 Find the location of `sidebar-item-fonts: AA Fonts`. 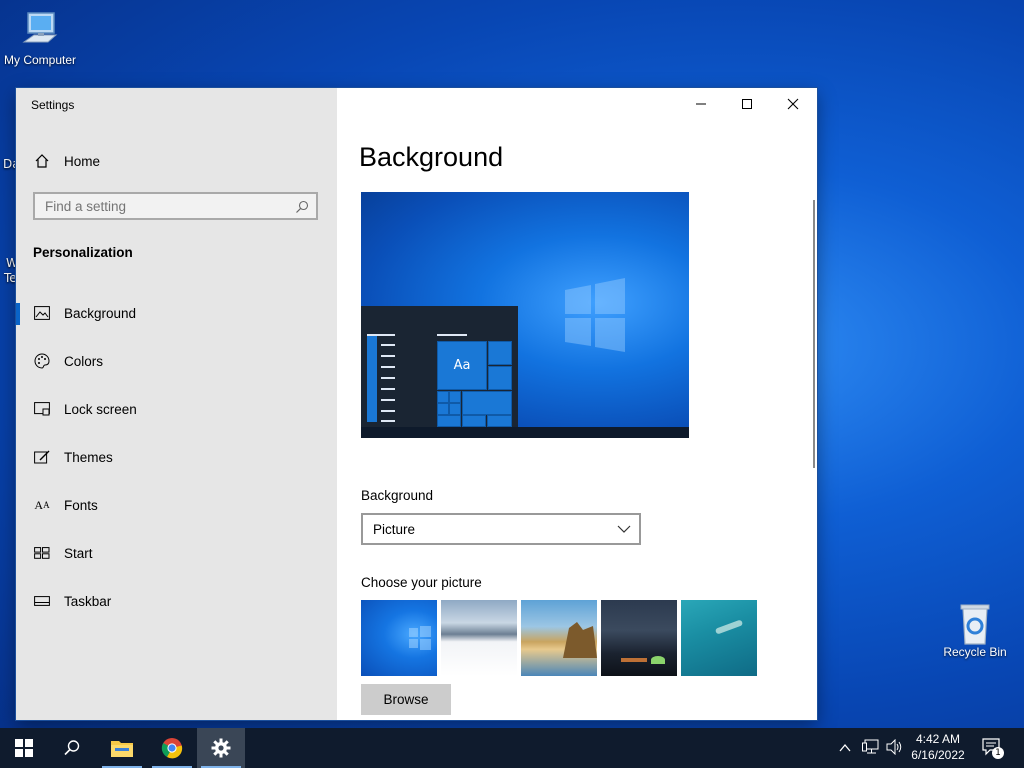

sidebar-item-fonts: AA Fonts is located at coordinates (176, 505).